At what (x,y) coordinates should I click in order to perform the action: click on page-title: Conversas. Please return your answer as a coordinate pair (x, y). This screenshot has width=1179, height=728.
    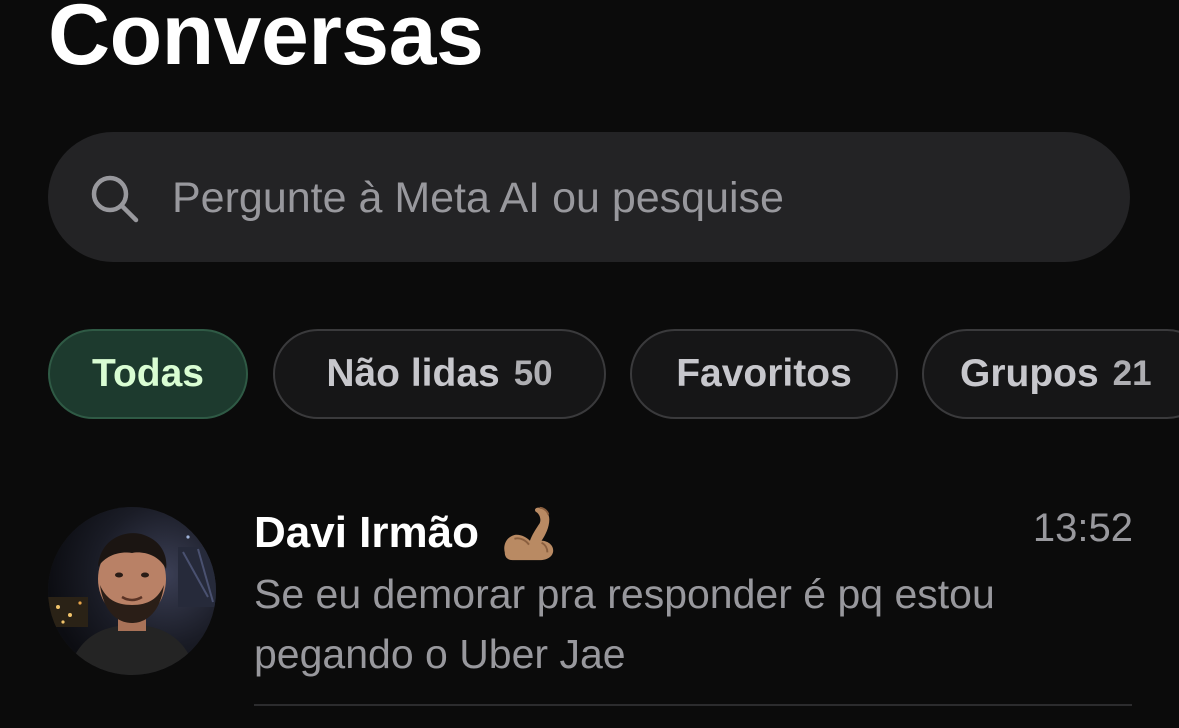
    Looking at the image, I should click on (266, 41).